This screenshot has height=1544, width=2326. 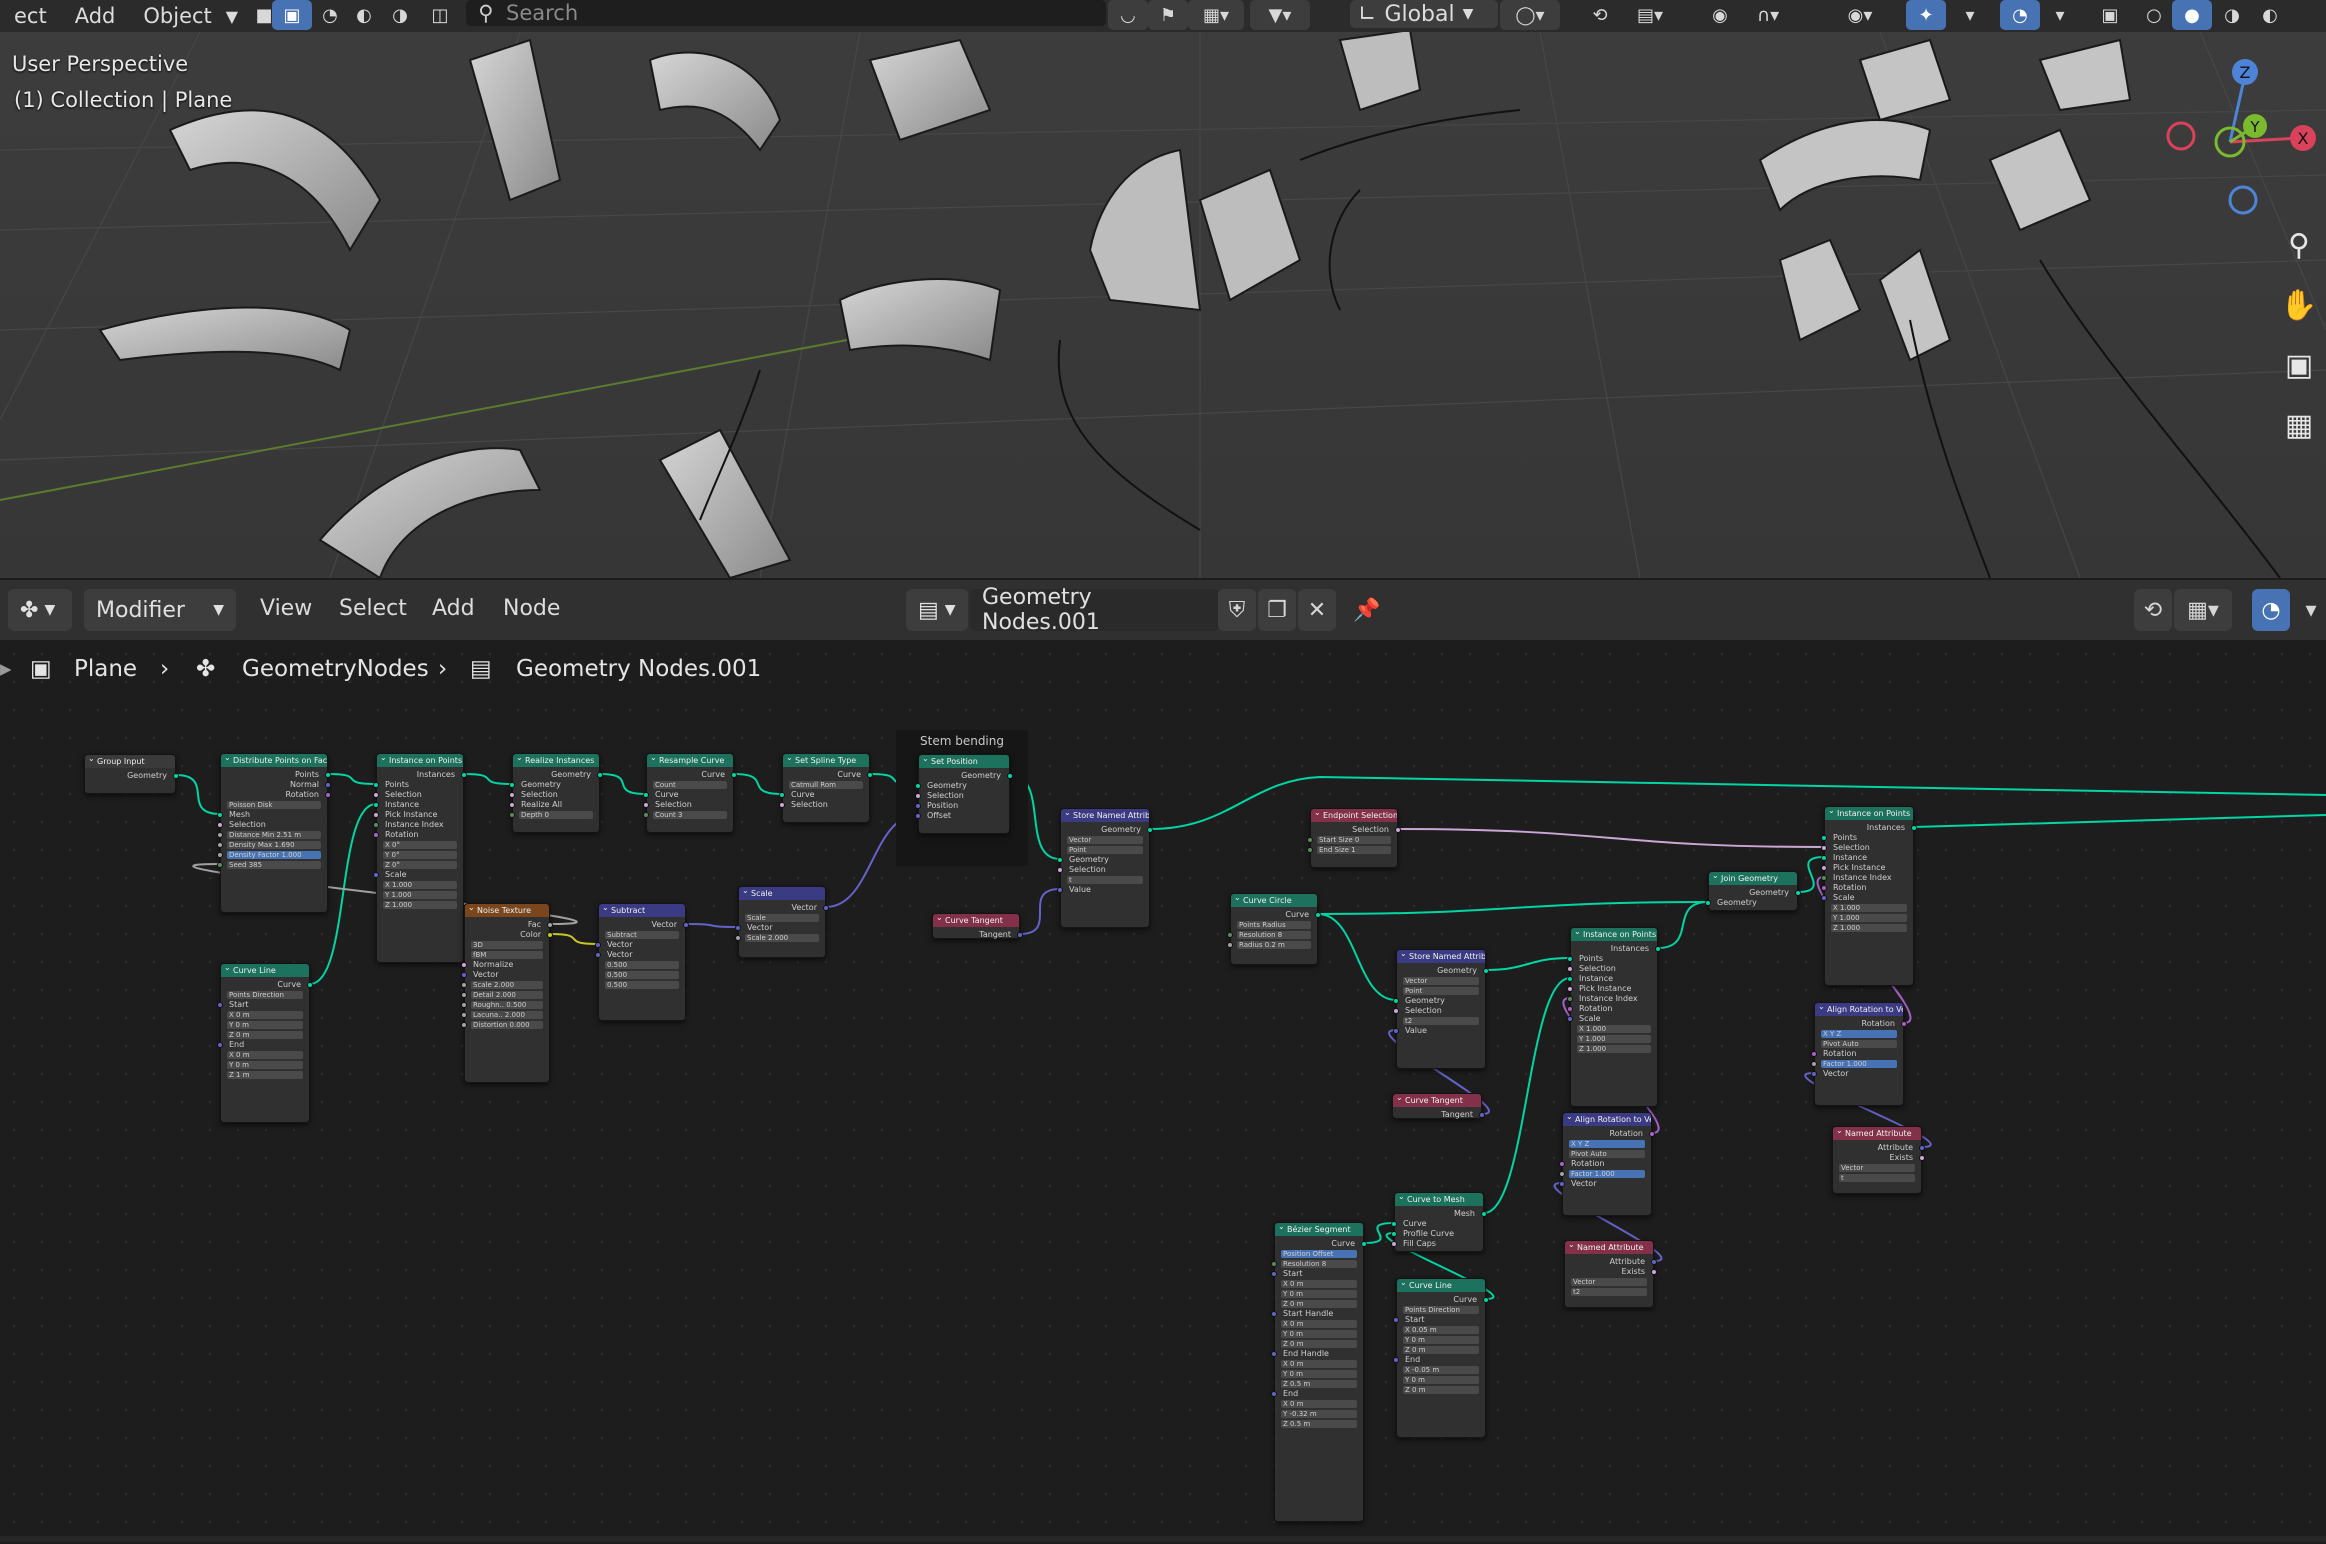 I want to click on shield-icon: ⛨, so click(x=1237, y=610).